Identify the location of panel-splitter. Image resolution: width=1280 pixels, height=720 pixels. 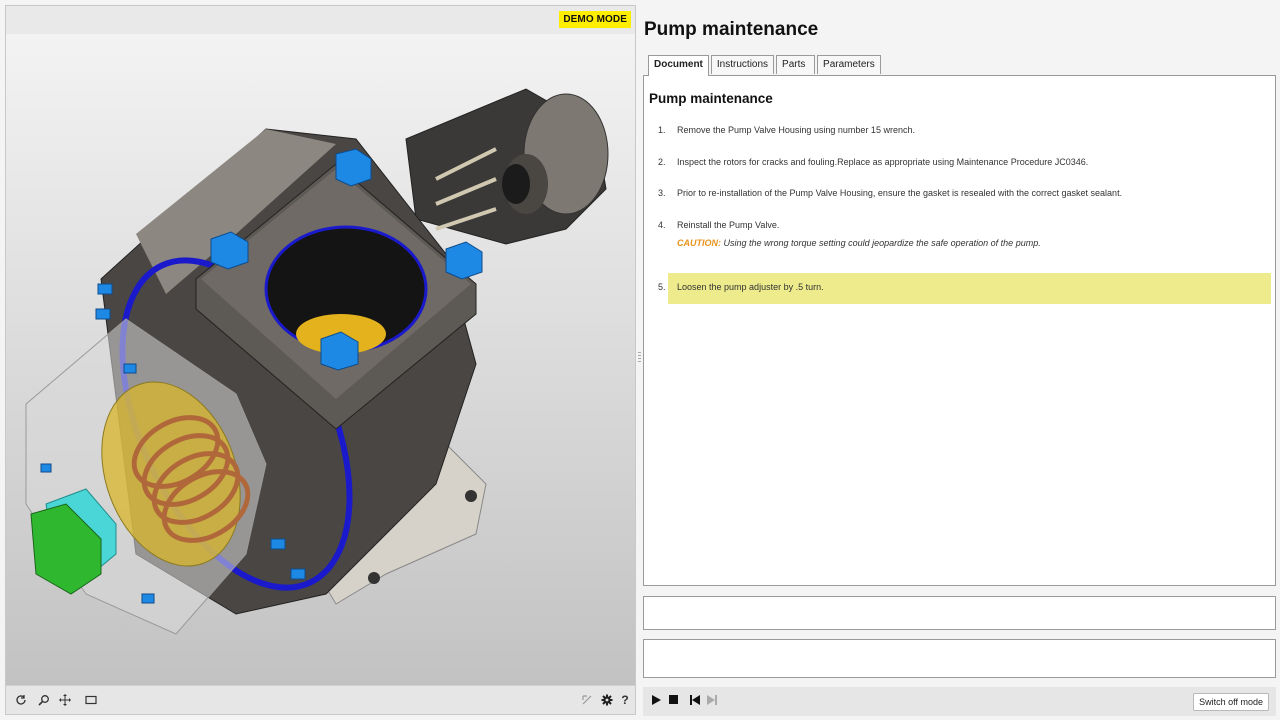
(639, 358).